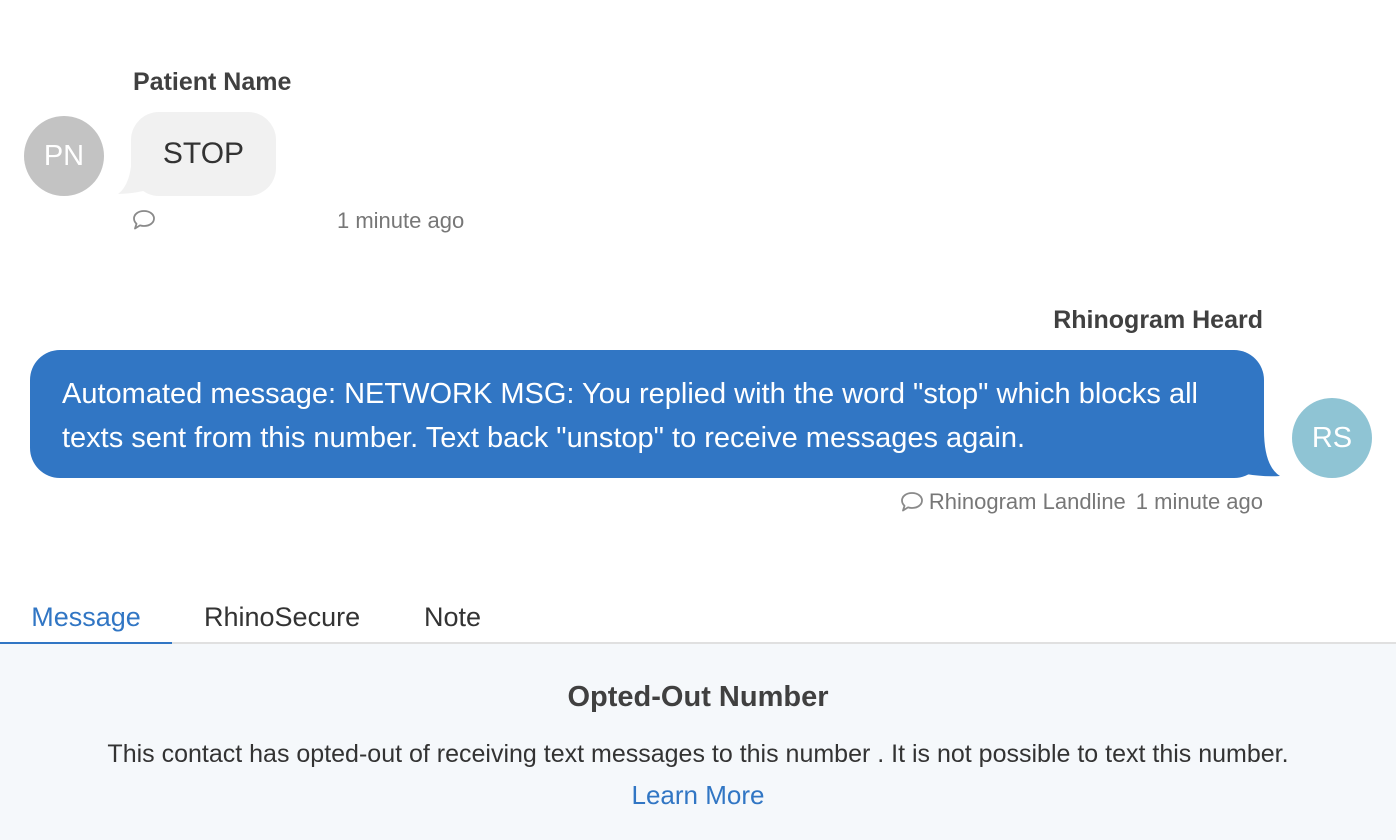 The image size is (1396, 840). I want to click on opt-out-title: Opted-Out Number, so click(698, 697).